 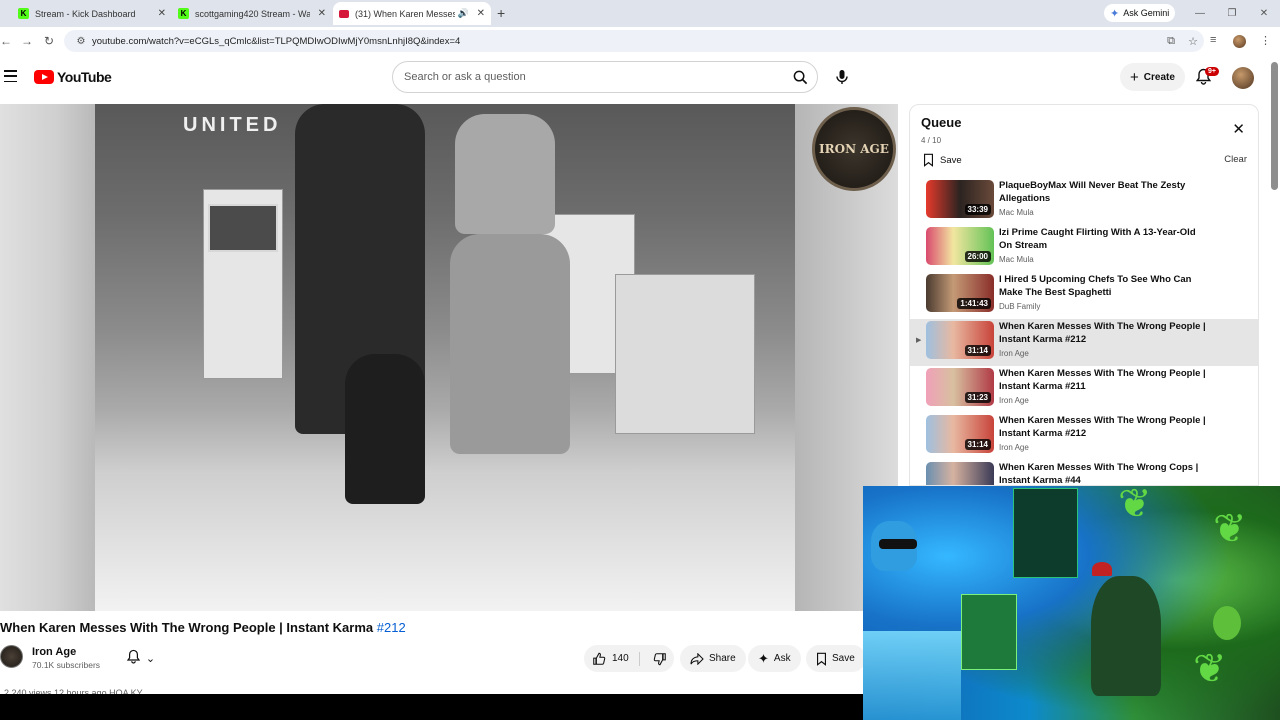 What do you see at coordinates (898, 544) in the screenshot?
I see `cam-sunglasses` at bounding box center [898, 544].